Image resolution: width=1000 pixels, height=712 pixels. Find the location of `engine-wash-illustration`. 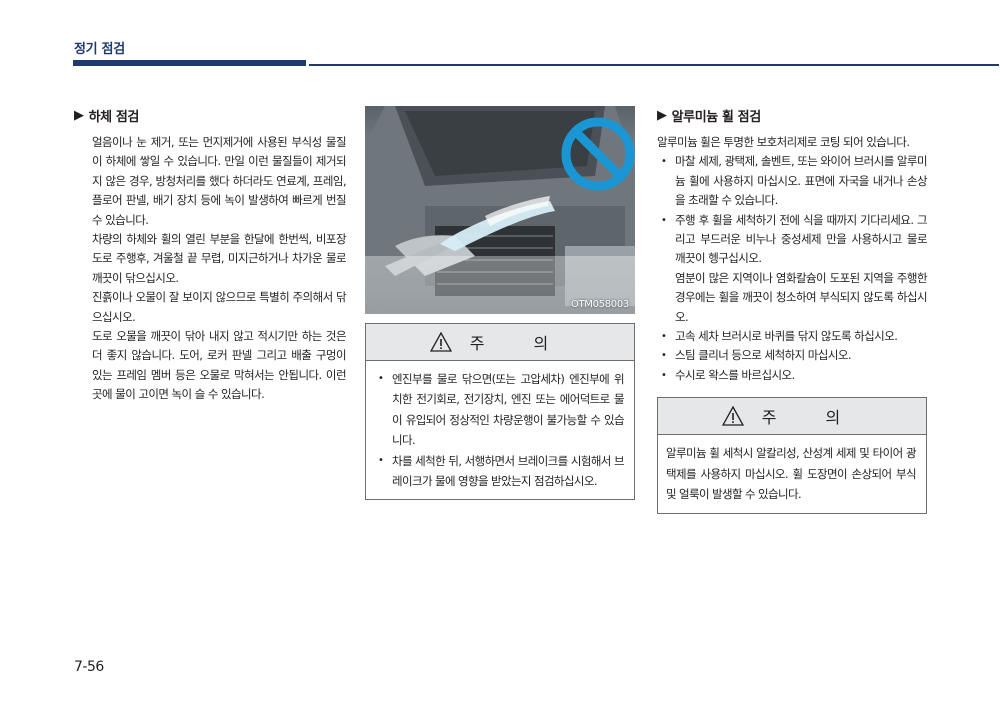

engine-wash-illustration is located at coordinates (500, 210).